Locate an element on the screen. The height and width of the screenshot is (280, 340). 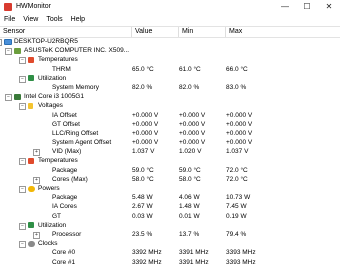
sensor-label: System Agent Offset is located at coordinates (82, 143).